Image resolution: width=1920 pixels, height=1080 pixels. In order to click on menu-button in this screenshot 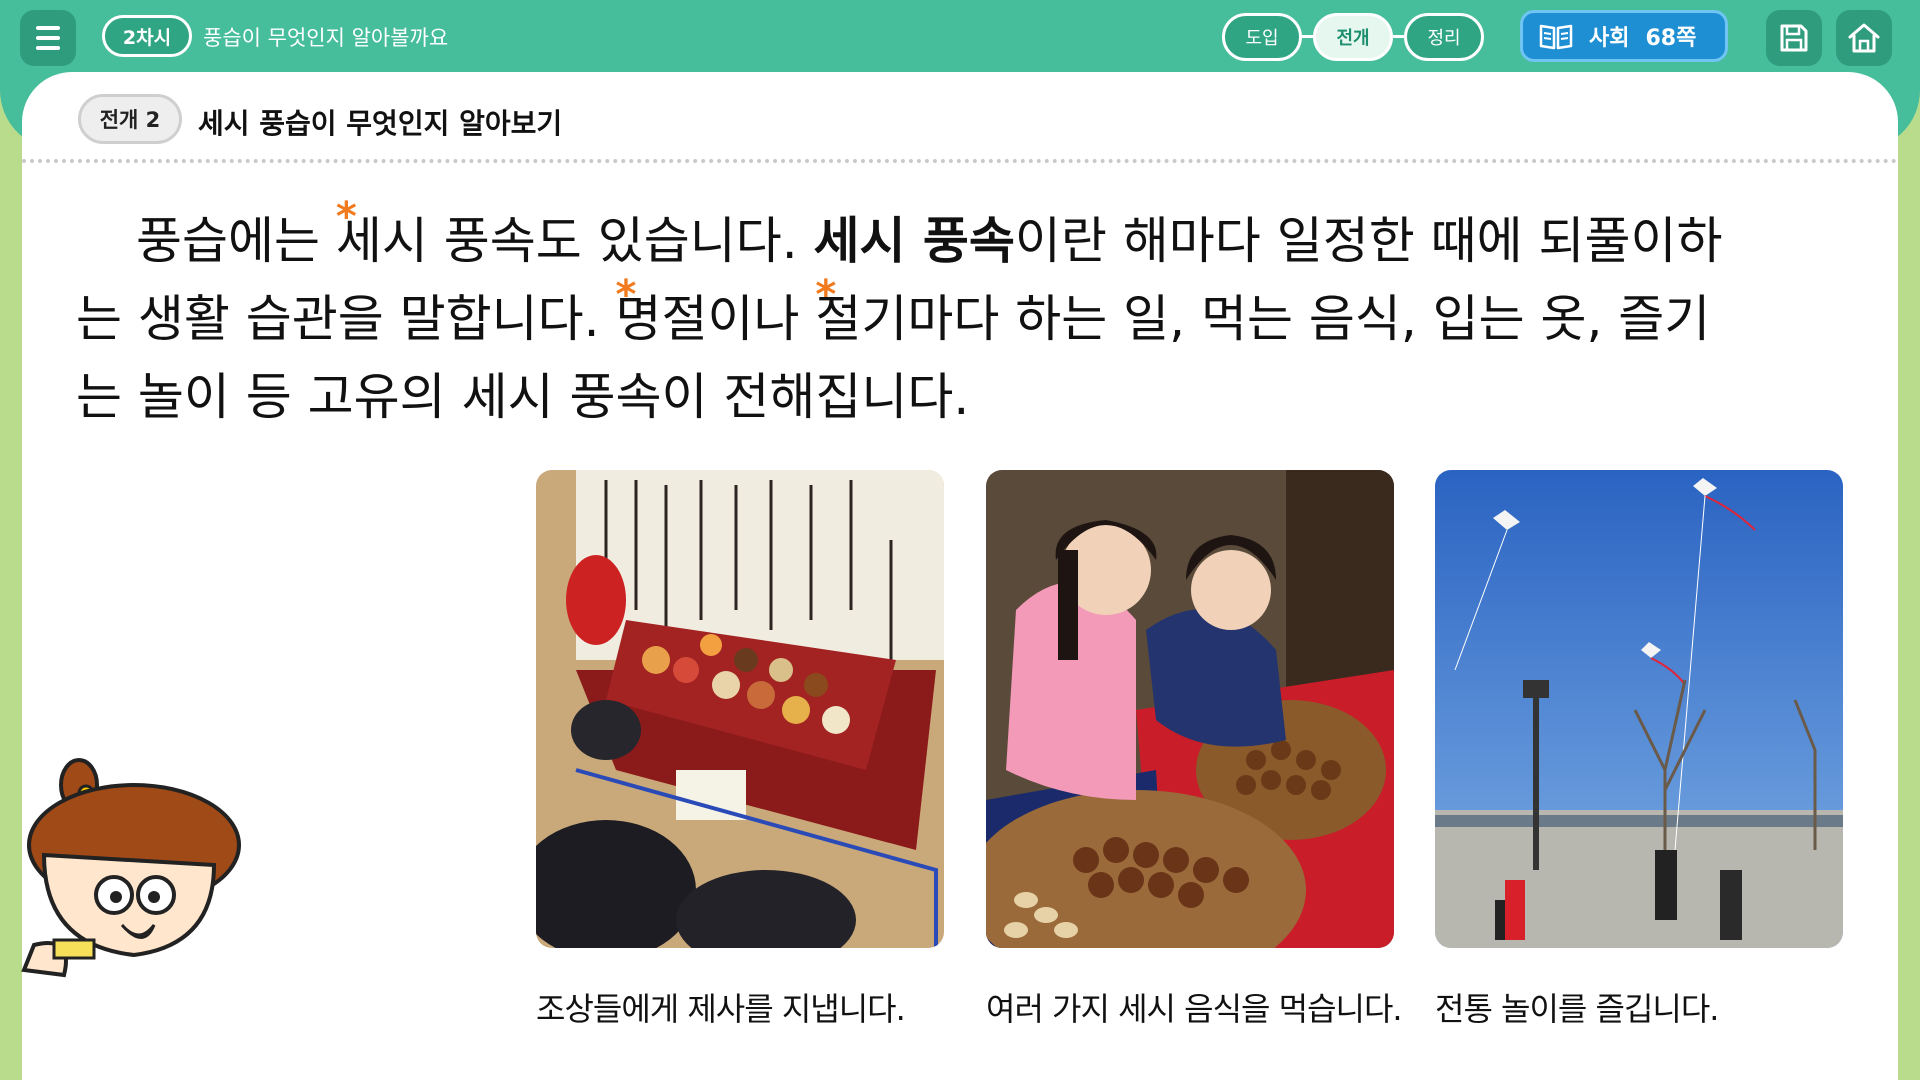, I will do `click(48, 38)`.